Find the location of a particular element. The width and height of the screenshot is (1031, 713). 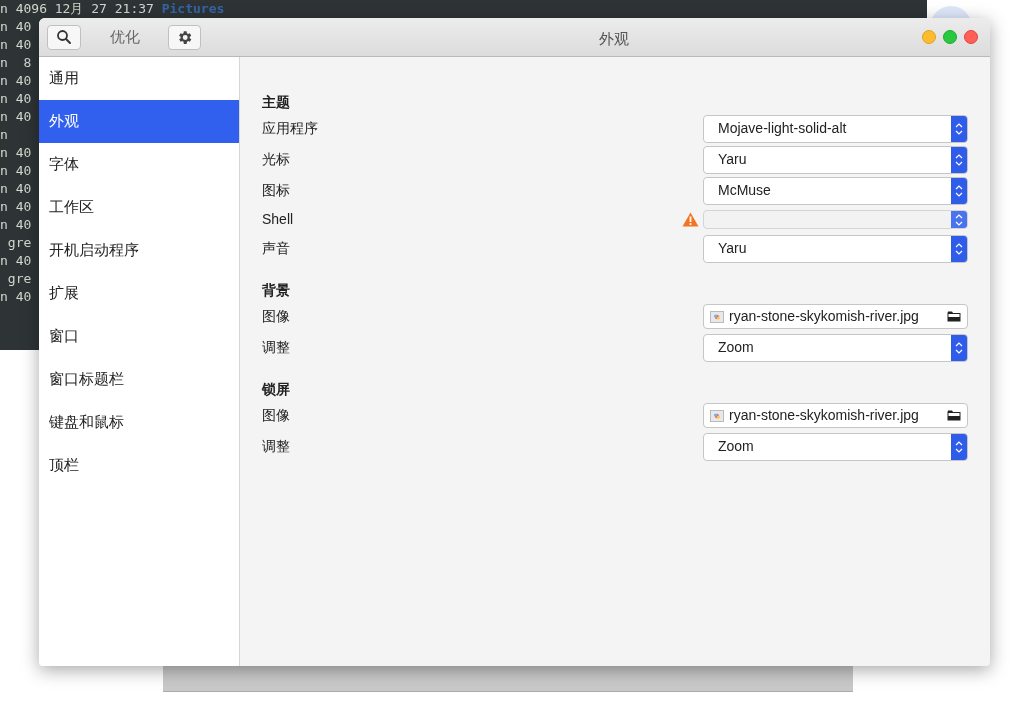

sidebar-item: 顶栏 is located at coordinates (139, 465).